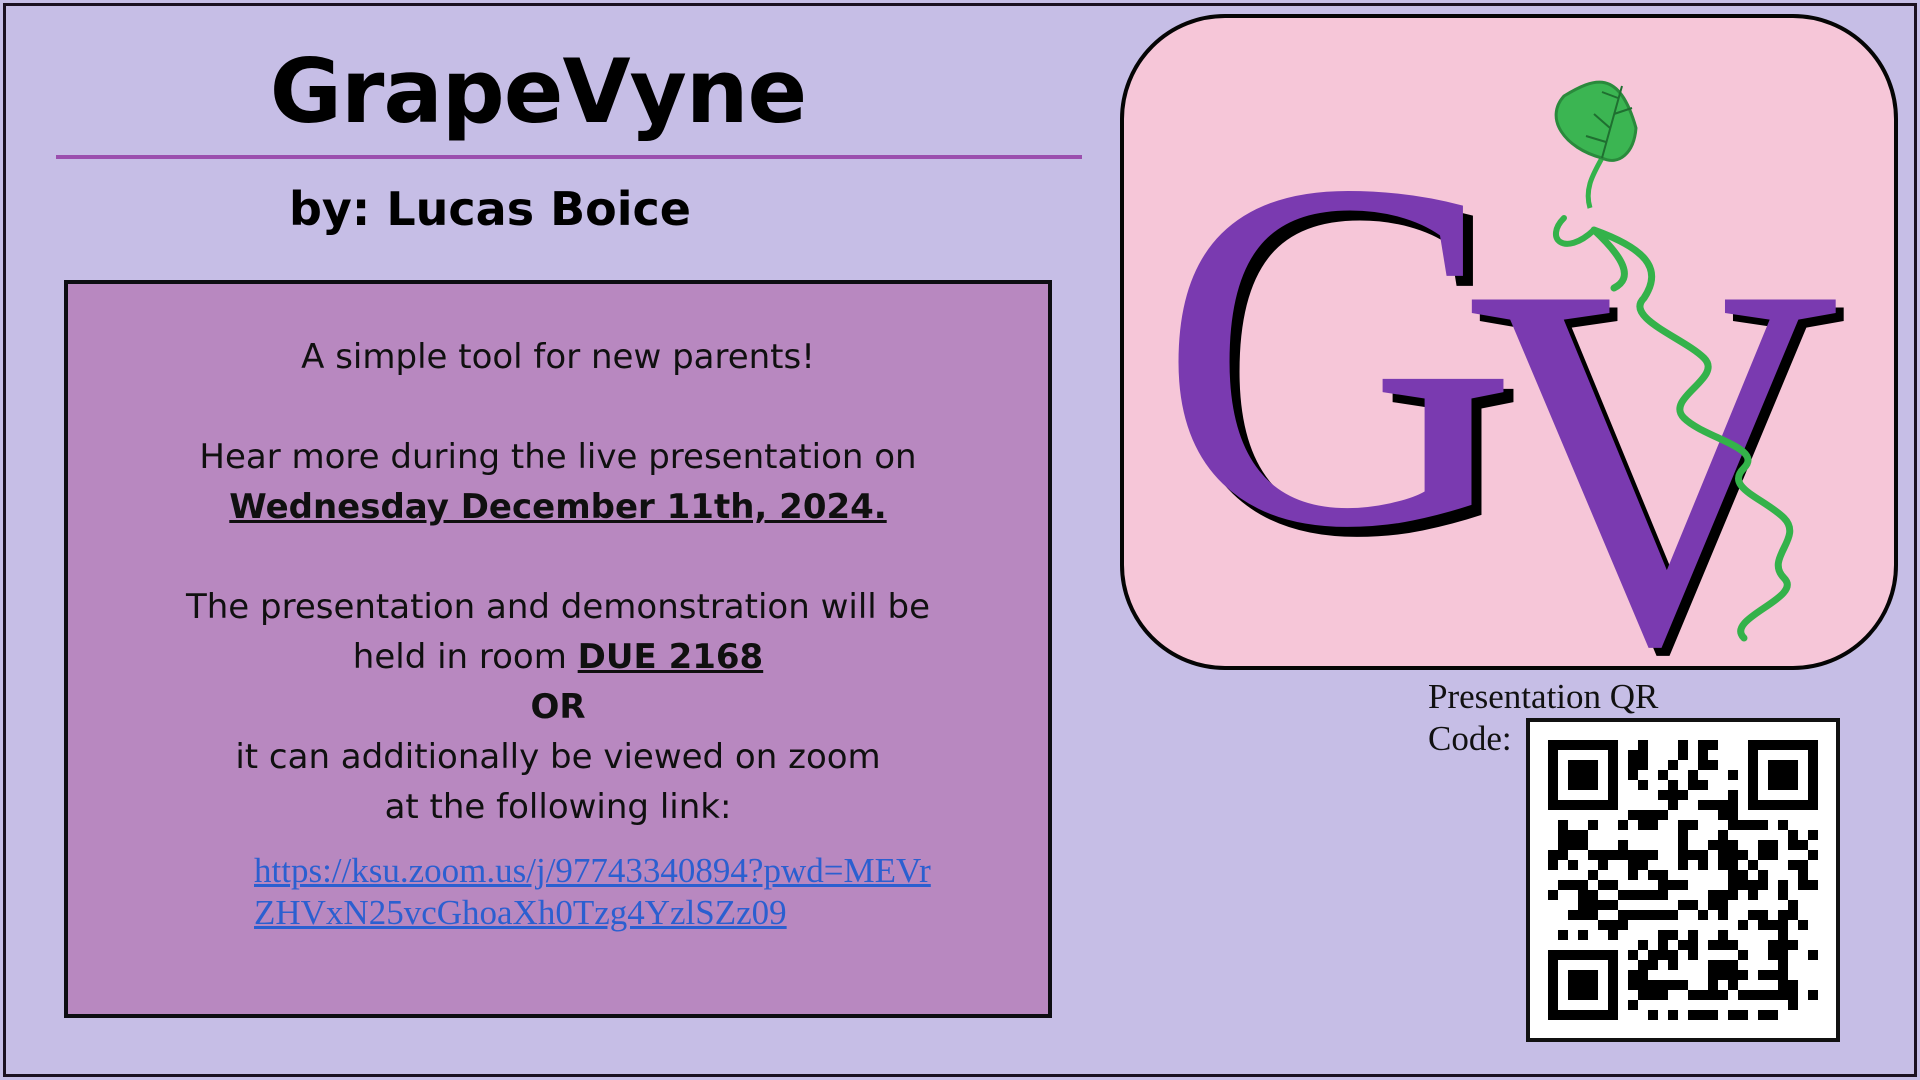 The height and width of the screenshot is (1080, 1920). I want to click on zoom-line-1: it can additionally be viewed on zoom, so click(558, 757).